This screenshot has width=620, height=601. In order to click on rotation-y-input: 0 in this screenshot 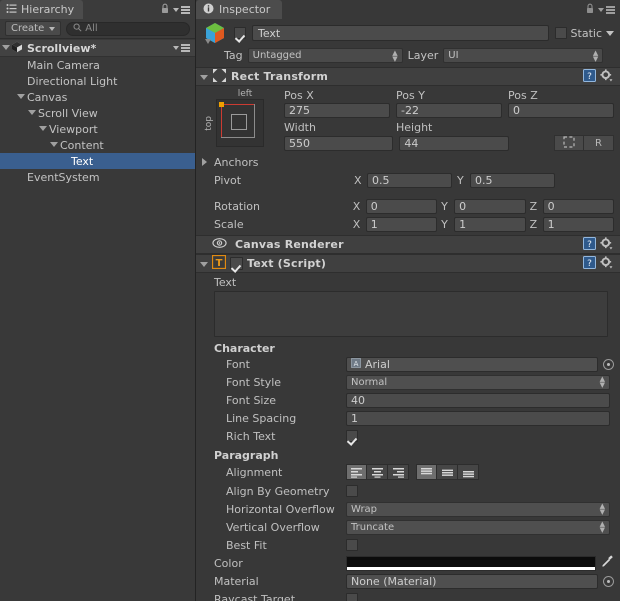, I will do `click(490, 206)`.